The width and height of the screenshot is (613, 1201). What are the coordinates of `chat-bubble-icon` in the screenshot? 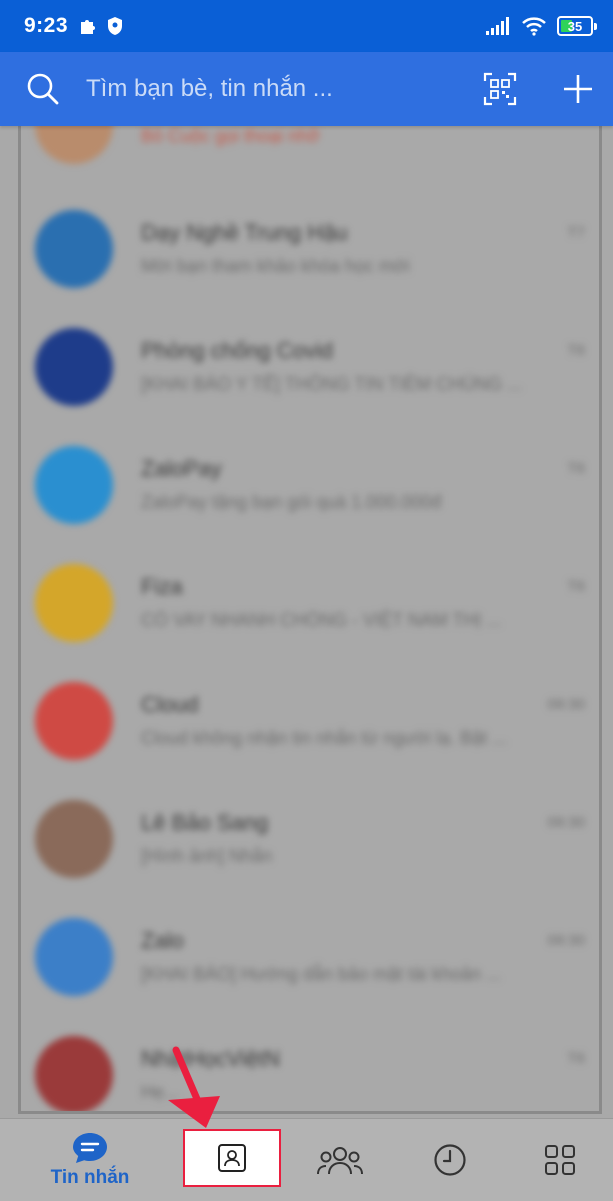 It's located at (90, 1148).